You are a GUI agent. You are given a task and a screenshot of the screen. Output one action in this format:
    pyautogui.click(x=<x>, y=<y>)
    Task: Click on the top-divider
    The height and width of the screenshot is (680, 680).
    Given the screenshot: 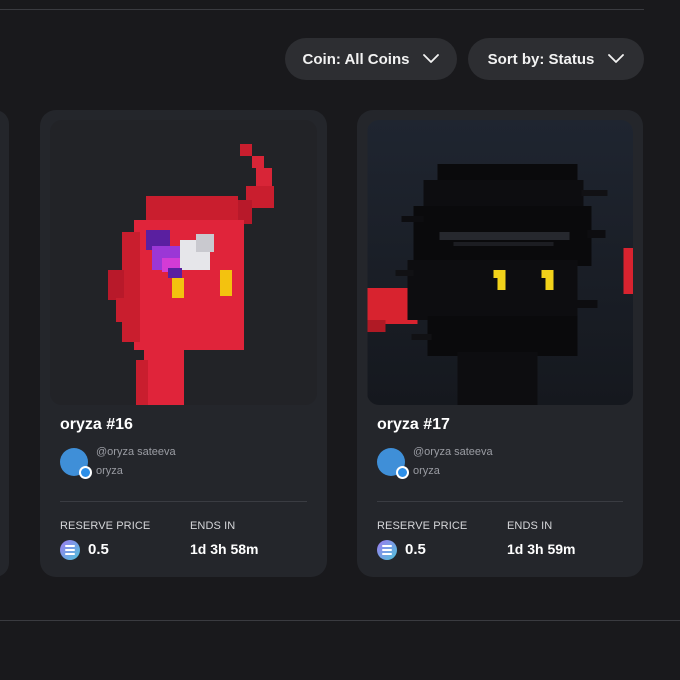 What is the action you would take?
    pyautogui.click(x=322, y=9)
    